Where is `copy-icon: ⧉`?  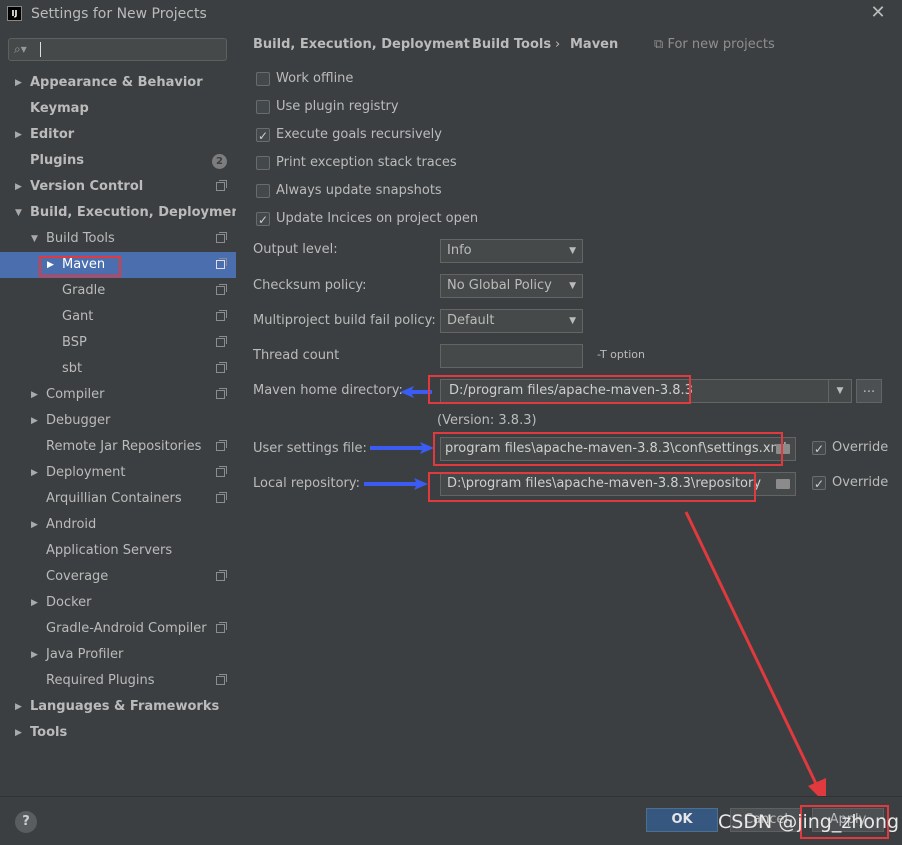 copy-icon: ⧉ is located at coordinates (659, 44).